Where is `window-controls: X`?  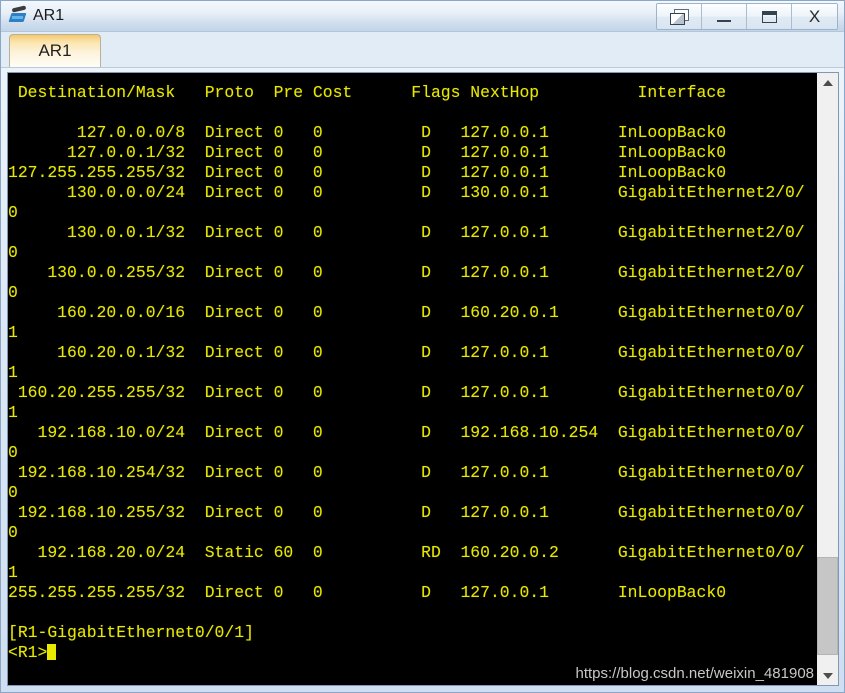
window-controls: X is located at coordinates (747, 16).